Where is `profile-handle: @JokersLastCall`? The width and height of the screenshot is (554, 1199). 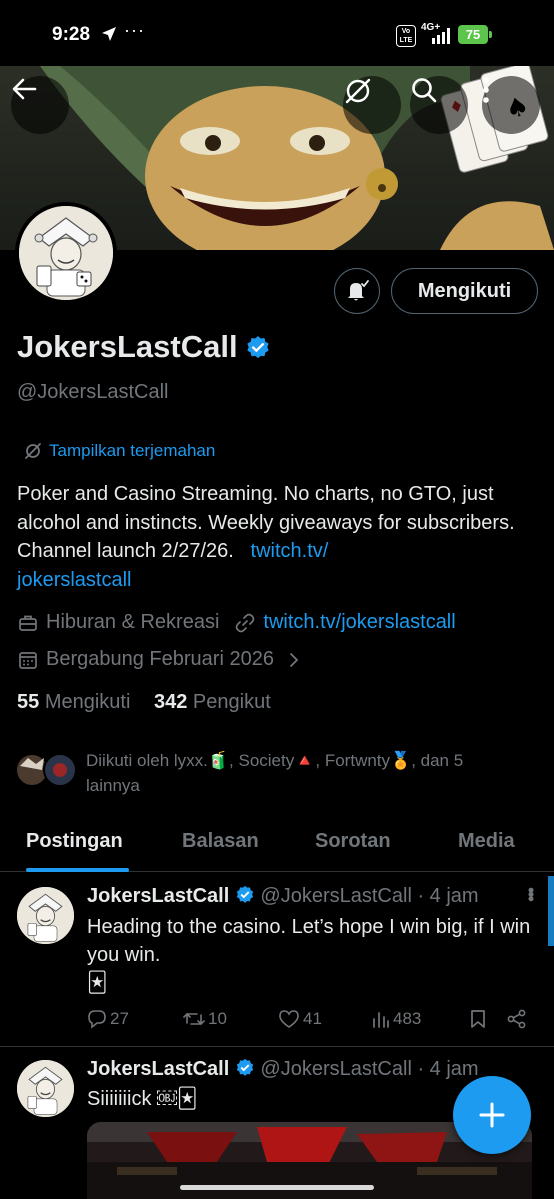 profile-handle: @JokersLastCall is located at coordinates (93, 392).